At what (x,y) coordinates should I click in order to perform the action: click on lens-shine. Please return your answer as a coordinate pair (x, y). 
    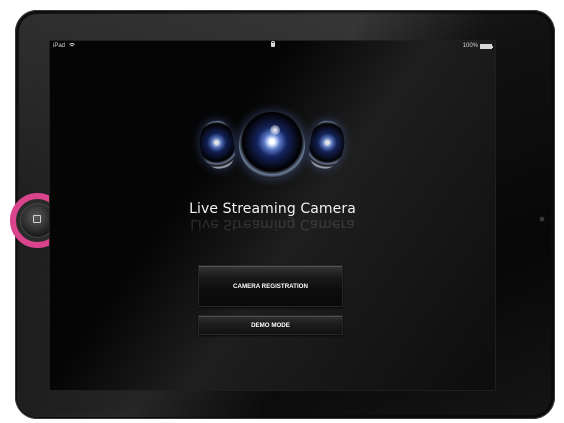
    Looking at the image, I should click on (275, 129).